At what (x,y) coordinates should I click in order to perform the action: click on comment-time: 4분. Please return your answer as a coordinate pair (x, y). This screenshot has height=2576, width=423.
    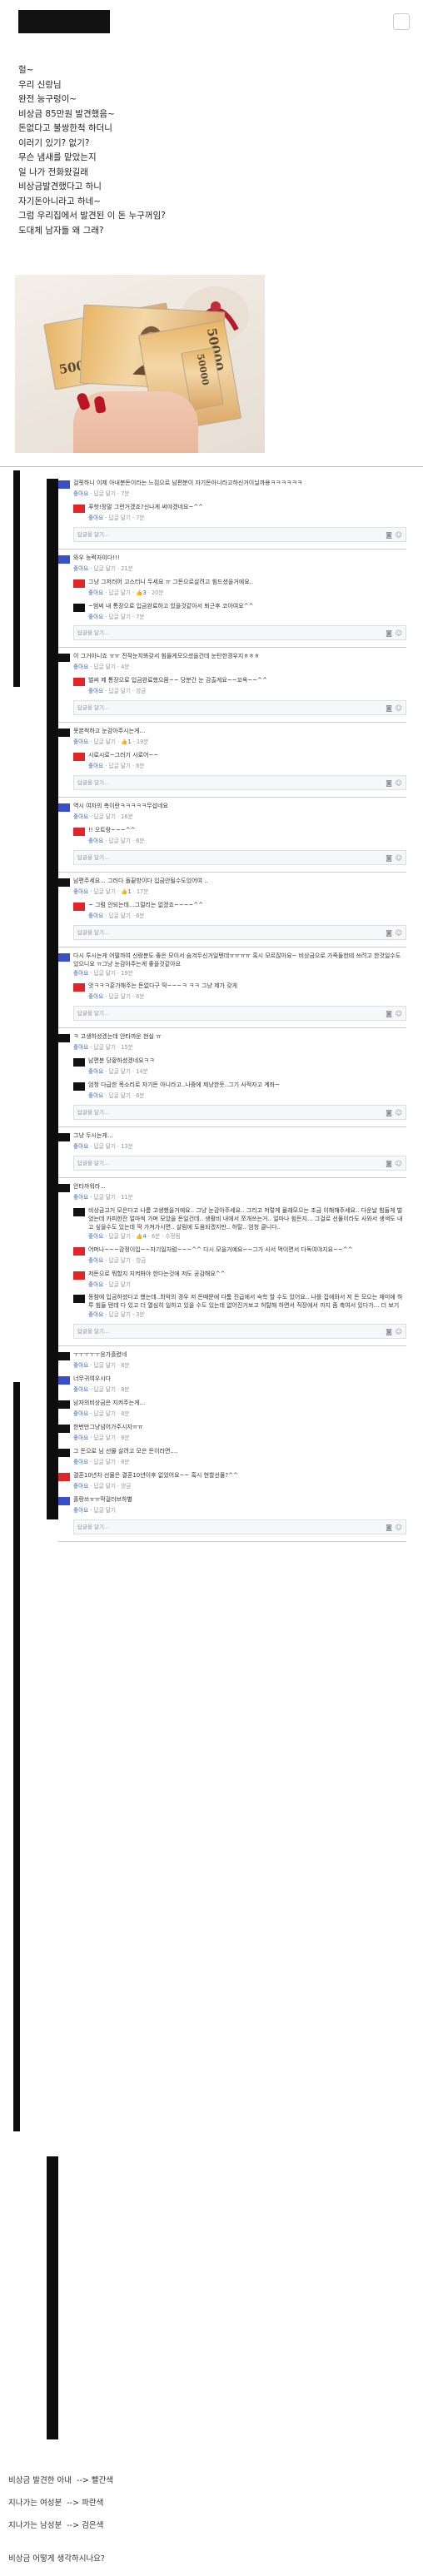
    Looking at the image, I should click on (125, 667).